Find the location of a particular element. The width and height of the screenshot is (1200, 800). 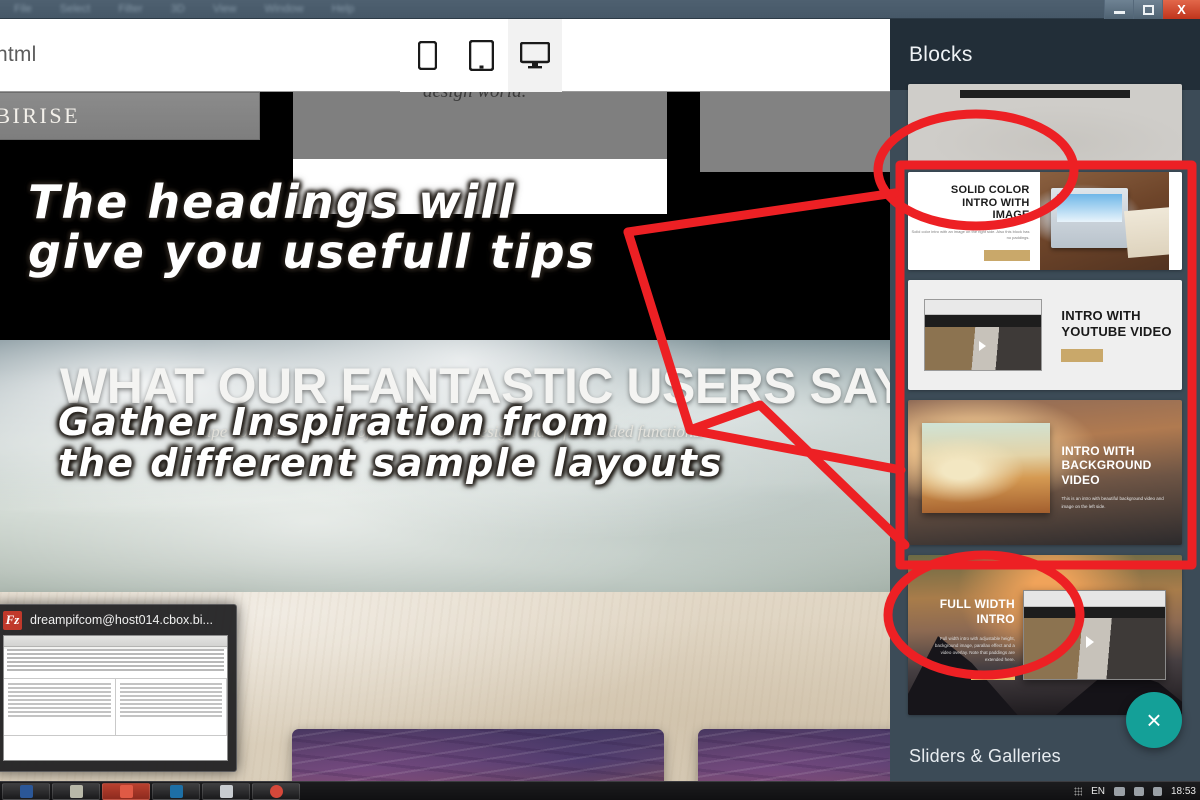

filezilla-icon: Fz is located at coordinates (12, 620).